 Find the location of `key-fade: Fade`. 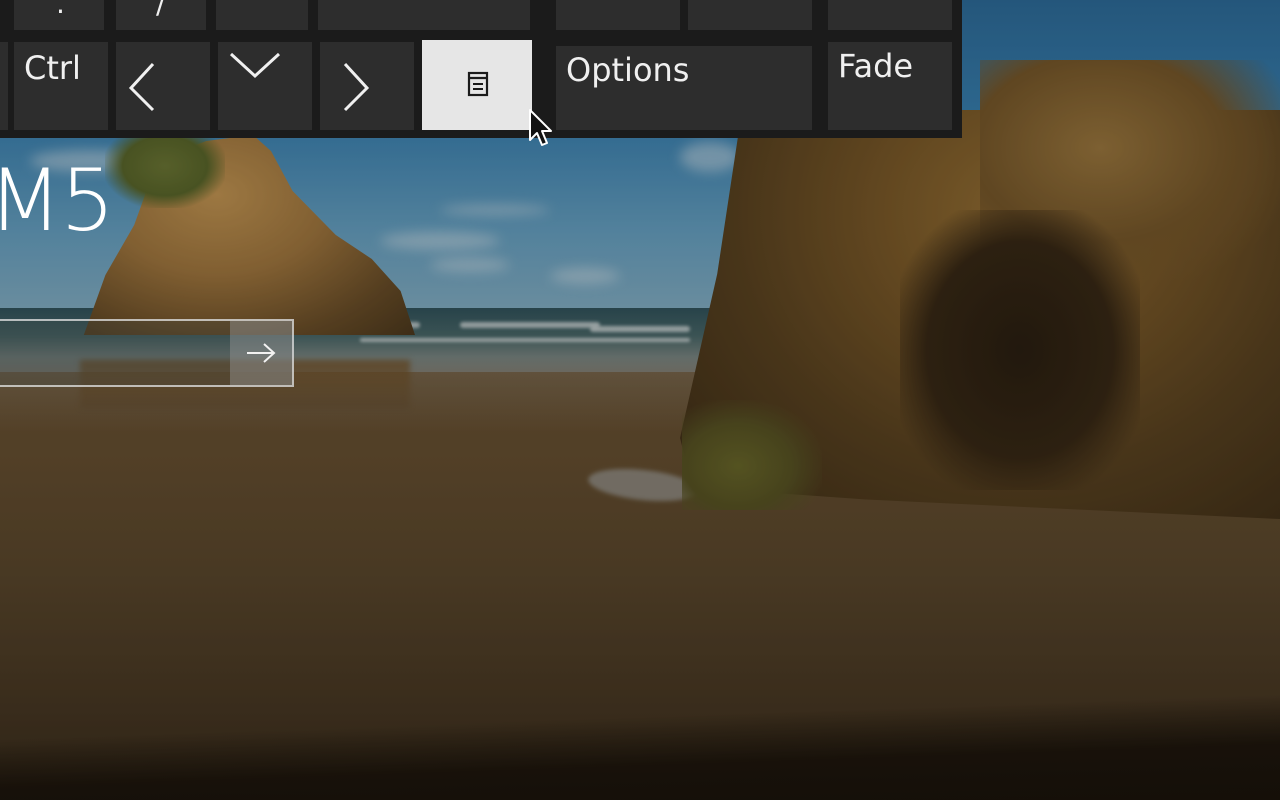

key-fade: Fade is located at coordinates (890, 86).